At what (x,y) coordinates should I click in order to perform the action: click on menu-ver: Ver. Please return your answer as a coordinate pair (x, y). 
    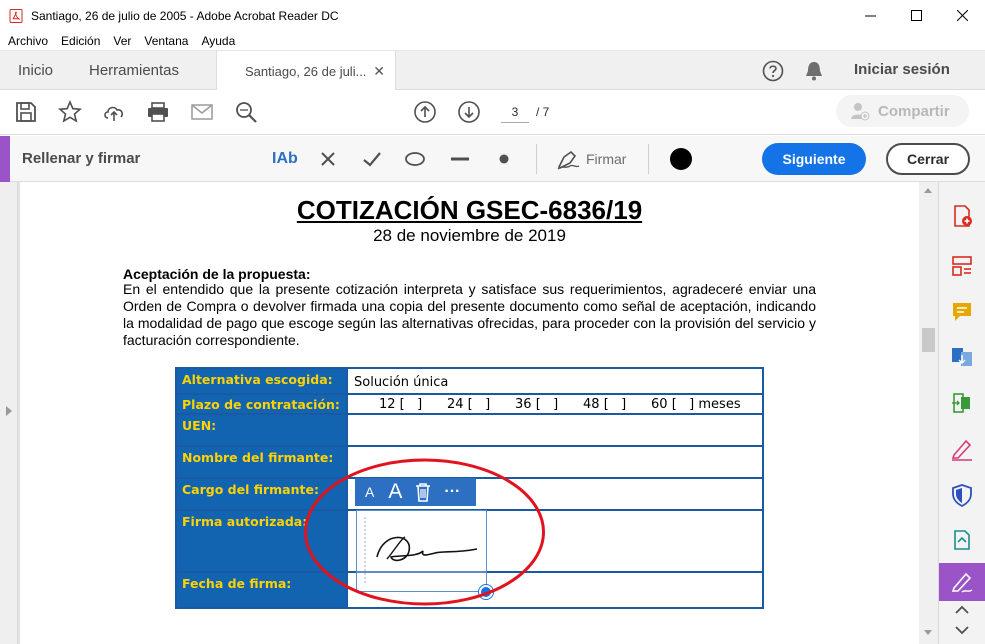
    Looking at the image, I should click on (122, 41).